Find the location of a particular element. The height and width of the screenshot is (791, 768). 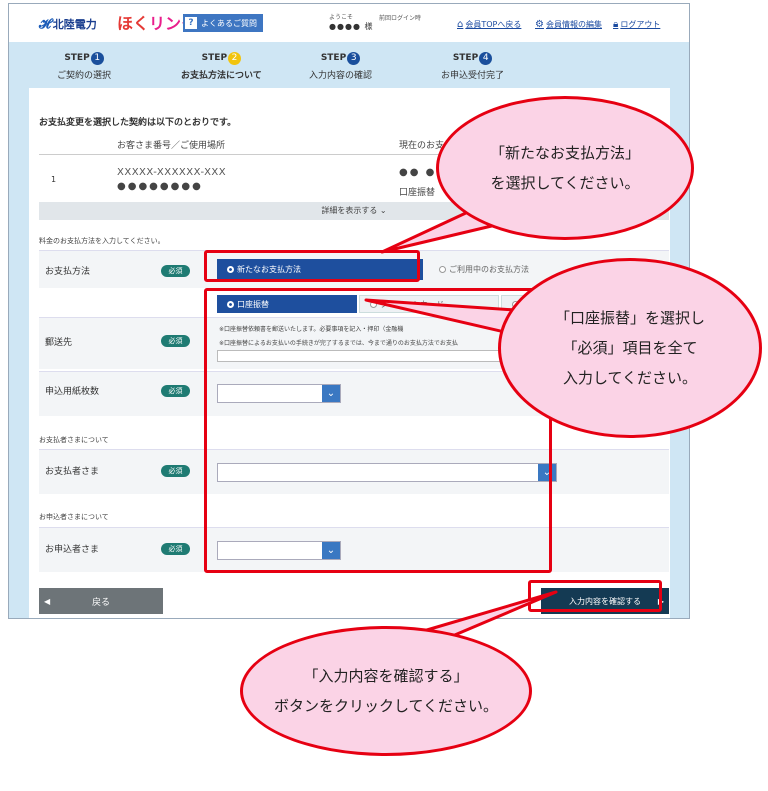

callout-3-line-2: ボタンをクリックしてください。 is located at coordinates (386, 706).